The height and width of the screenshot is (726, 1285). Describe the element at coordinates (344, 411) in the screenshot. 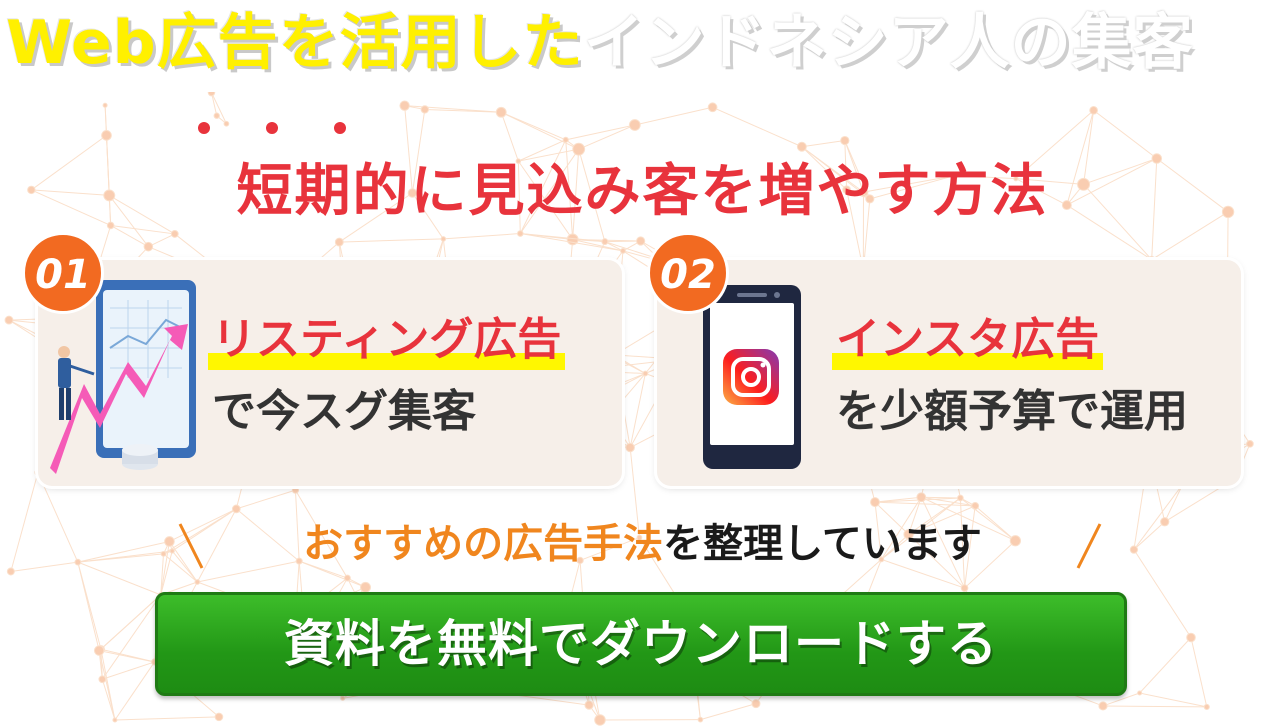

I see `card-desc-listing: で今スグ集客` at that location.